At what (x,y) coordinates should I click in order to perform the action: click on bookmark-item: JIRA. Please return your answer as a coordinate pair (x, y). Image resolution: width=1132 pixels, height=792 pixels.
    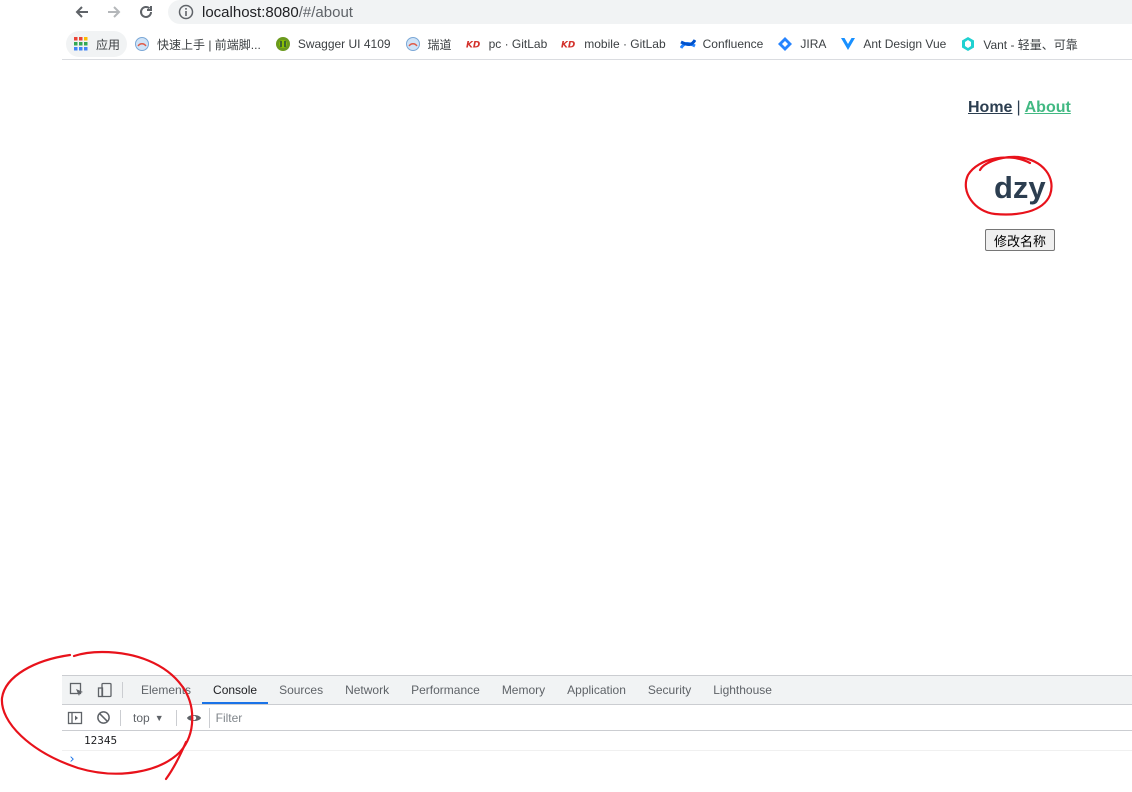
    Looking at the image, I should click on (801, 44).